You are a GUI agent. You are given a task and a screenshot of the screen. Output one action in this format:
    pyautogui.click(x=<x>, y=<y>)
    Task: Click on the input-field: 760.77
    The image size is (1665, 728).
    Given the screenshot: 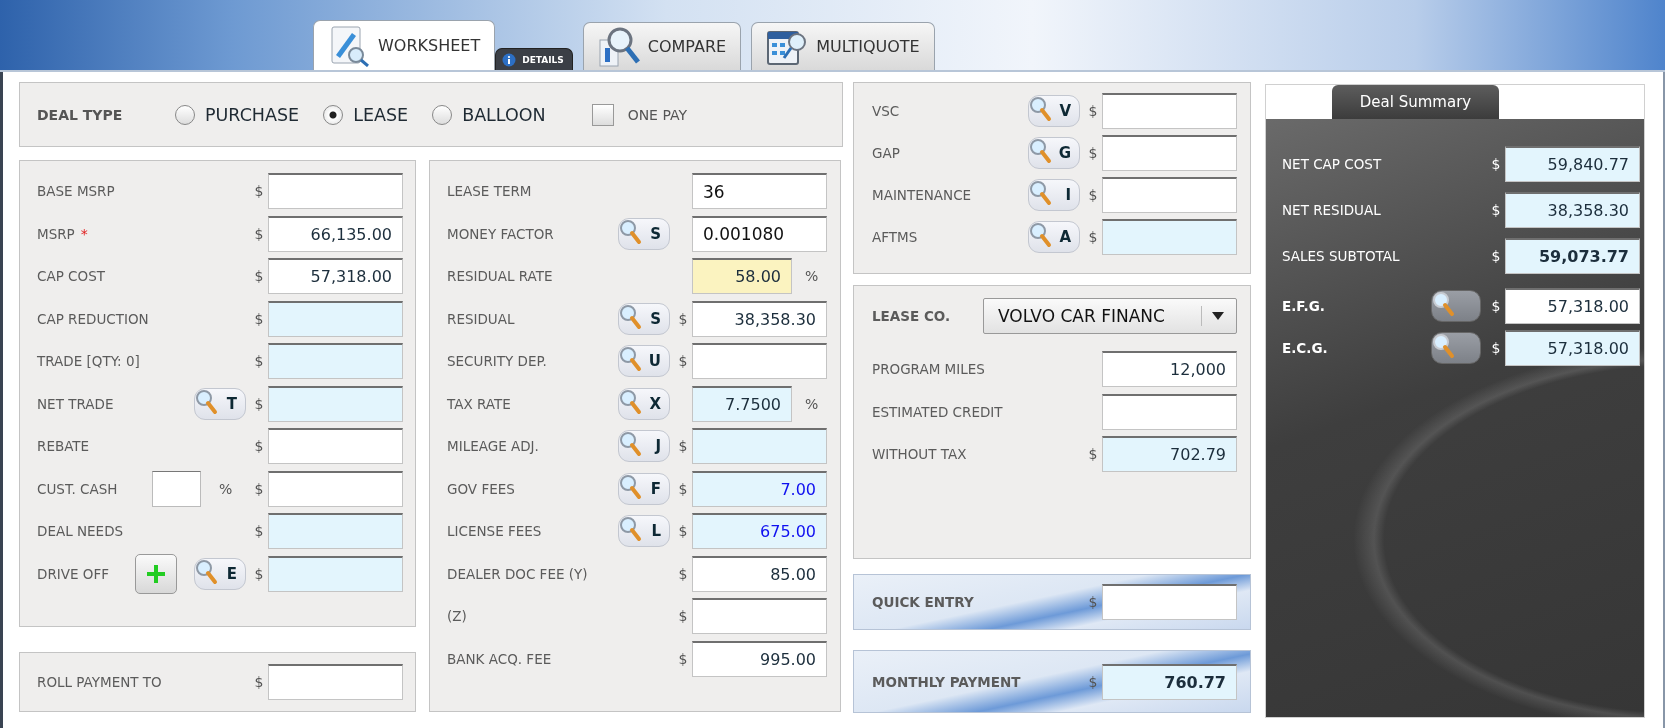 What is the action you would take?
    pyautogui.click(x=1169, y=681)
    